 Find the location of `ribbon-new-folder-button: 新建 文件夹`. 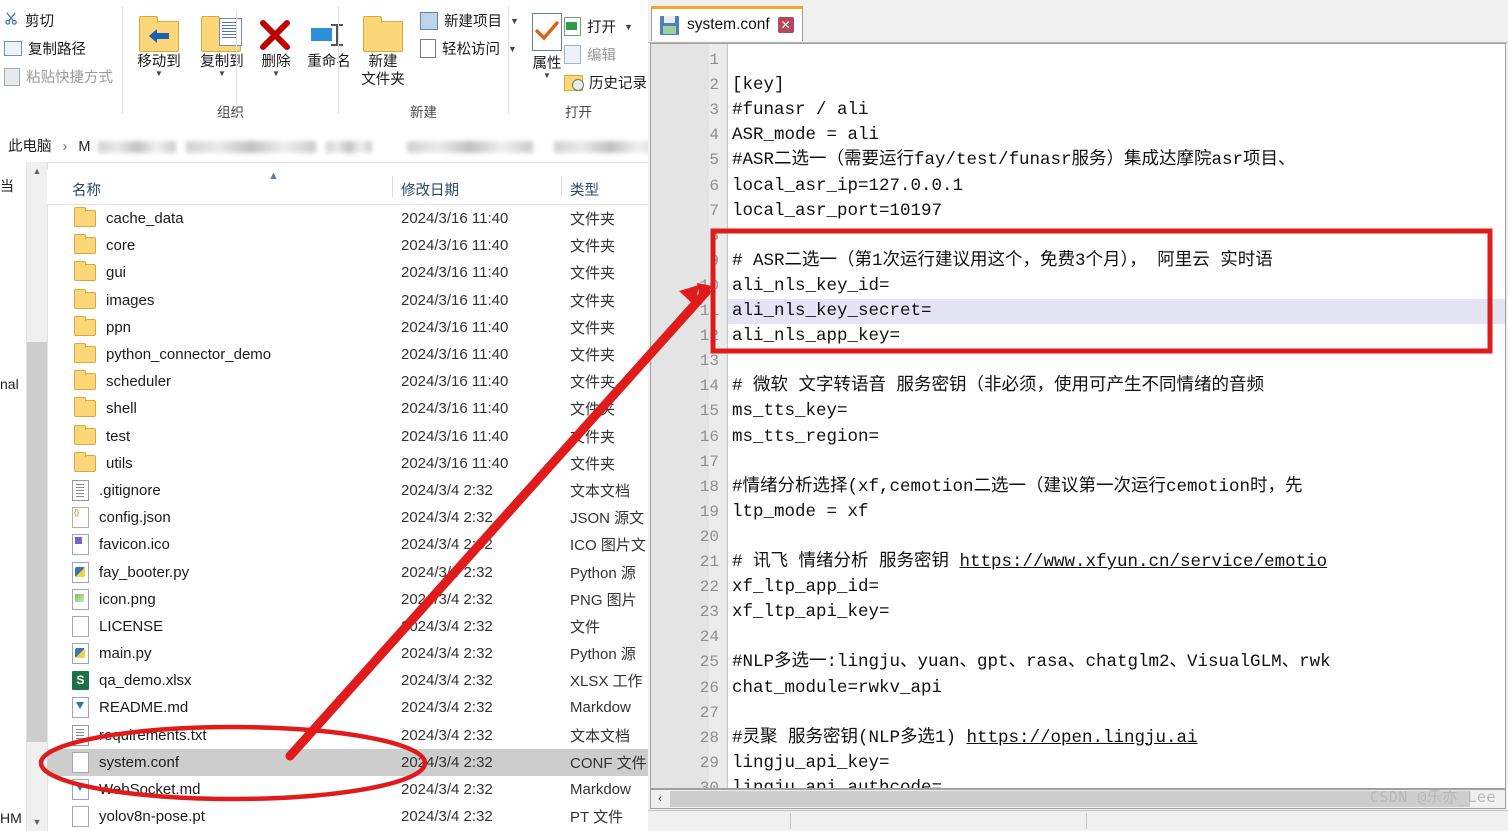

ribbon-new-folder-button: 新建 文件夹 is located at coordinates (383, 52).